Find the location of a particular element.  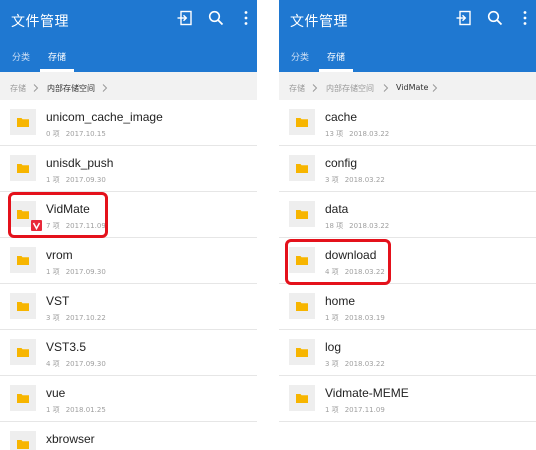

item-meta: 7 项 2017.11.09 is located at coordinates (76, 226).